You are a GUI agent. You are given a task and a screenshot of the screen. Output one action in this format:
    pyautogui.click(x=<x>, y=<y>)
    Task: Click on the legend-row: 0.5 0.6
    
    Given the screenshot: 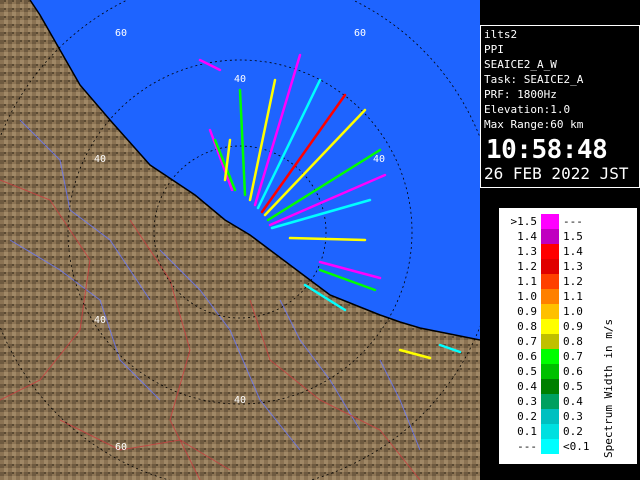 What is the action you would take?
    pyautogui.click(x=568, y=371)
    